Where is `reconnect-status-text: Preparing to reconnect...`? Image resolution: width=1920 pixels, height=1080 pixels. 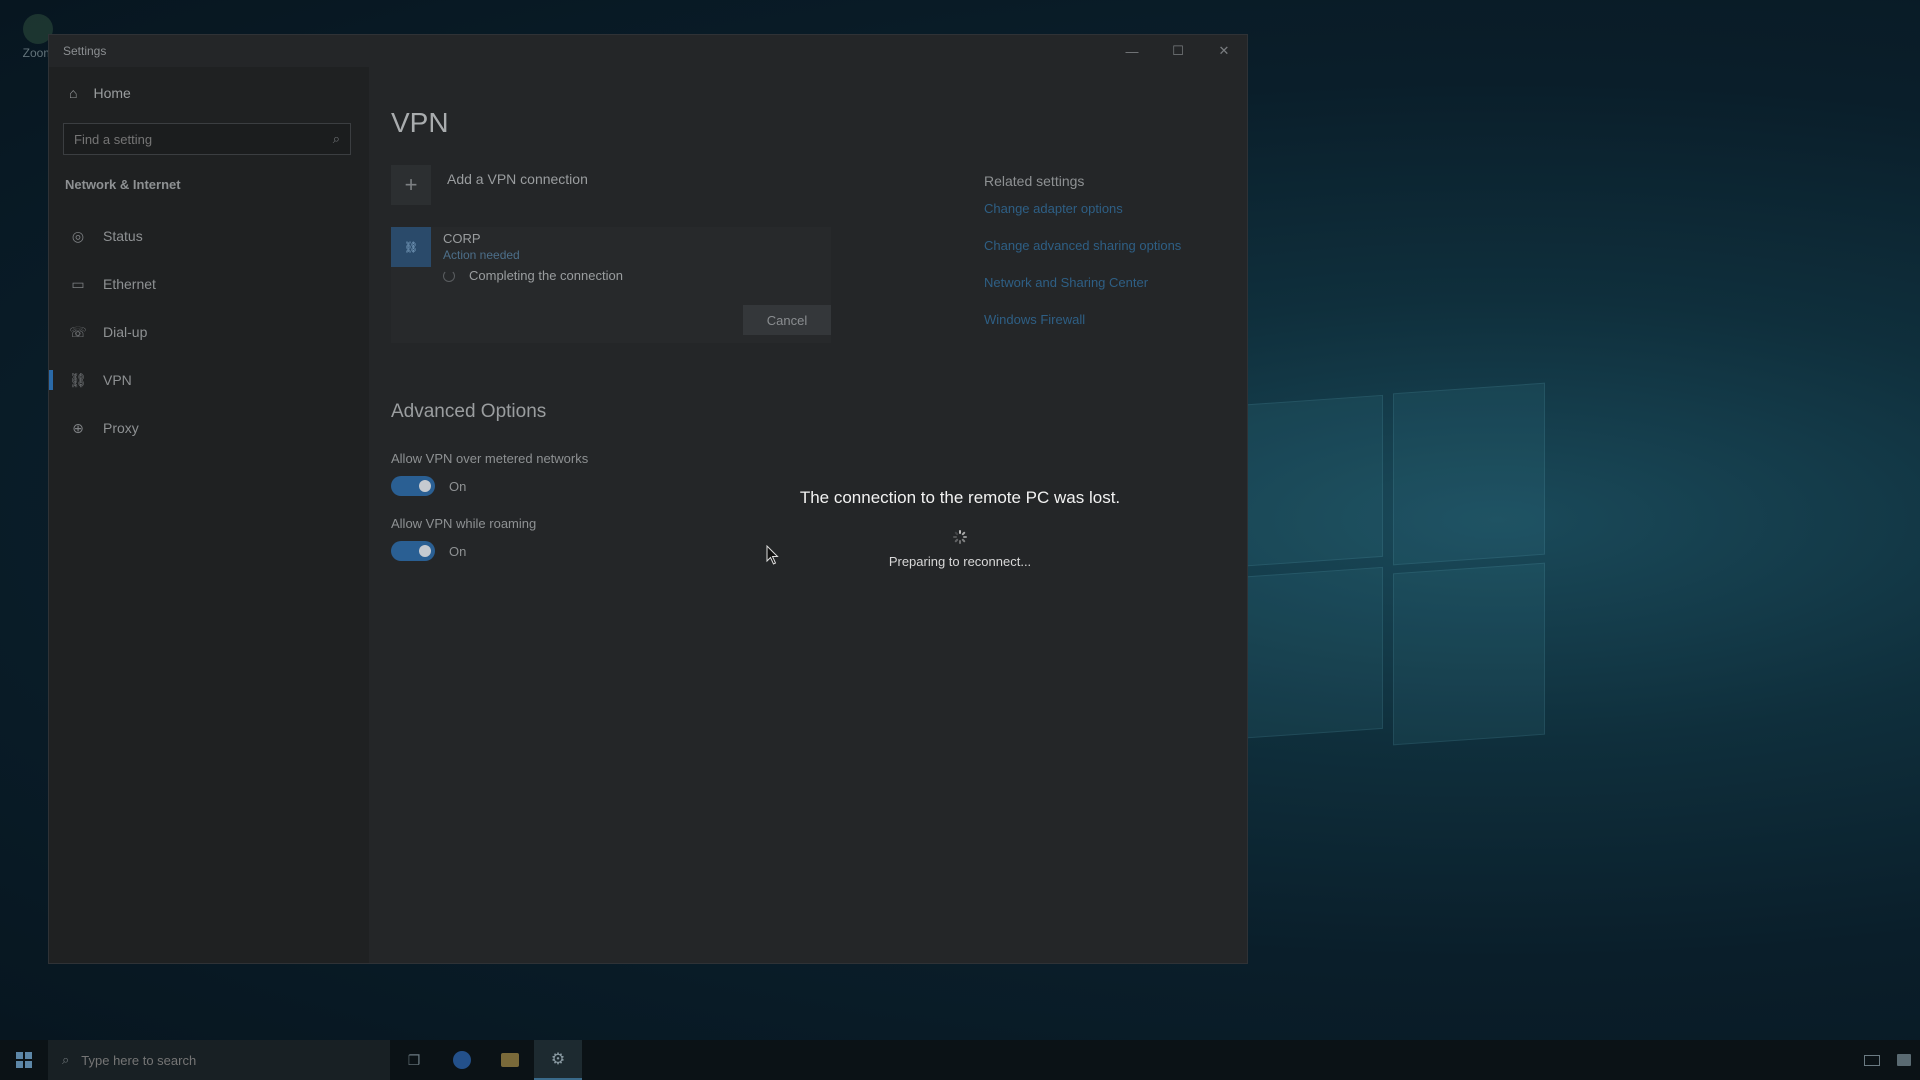 reconnect-status-text: Preparing to reconnect... is located at coordinates (960, 561).